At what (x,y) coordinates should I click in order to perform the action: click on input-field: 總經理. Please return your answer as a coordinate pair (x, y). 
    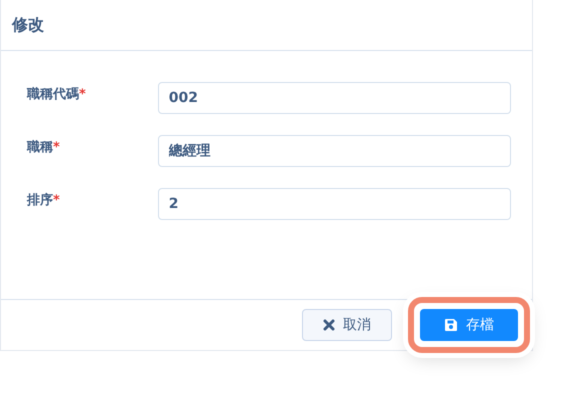
    Looking at the image, I should click on (334, 151).